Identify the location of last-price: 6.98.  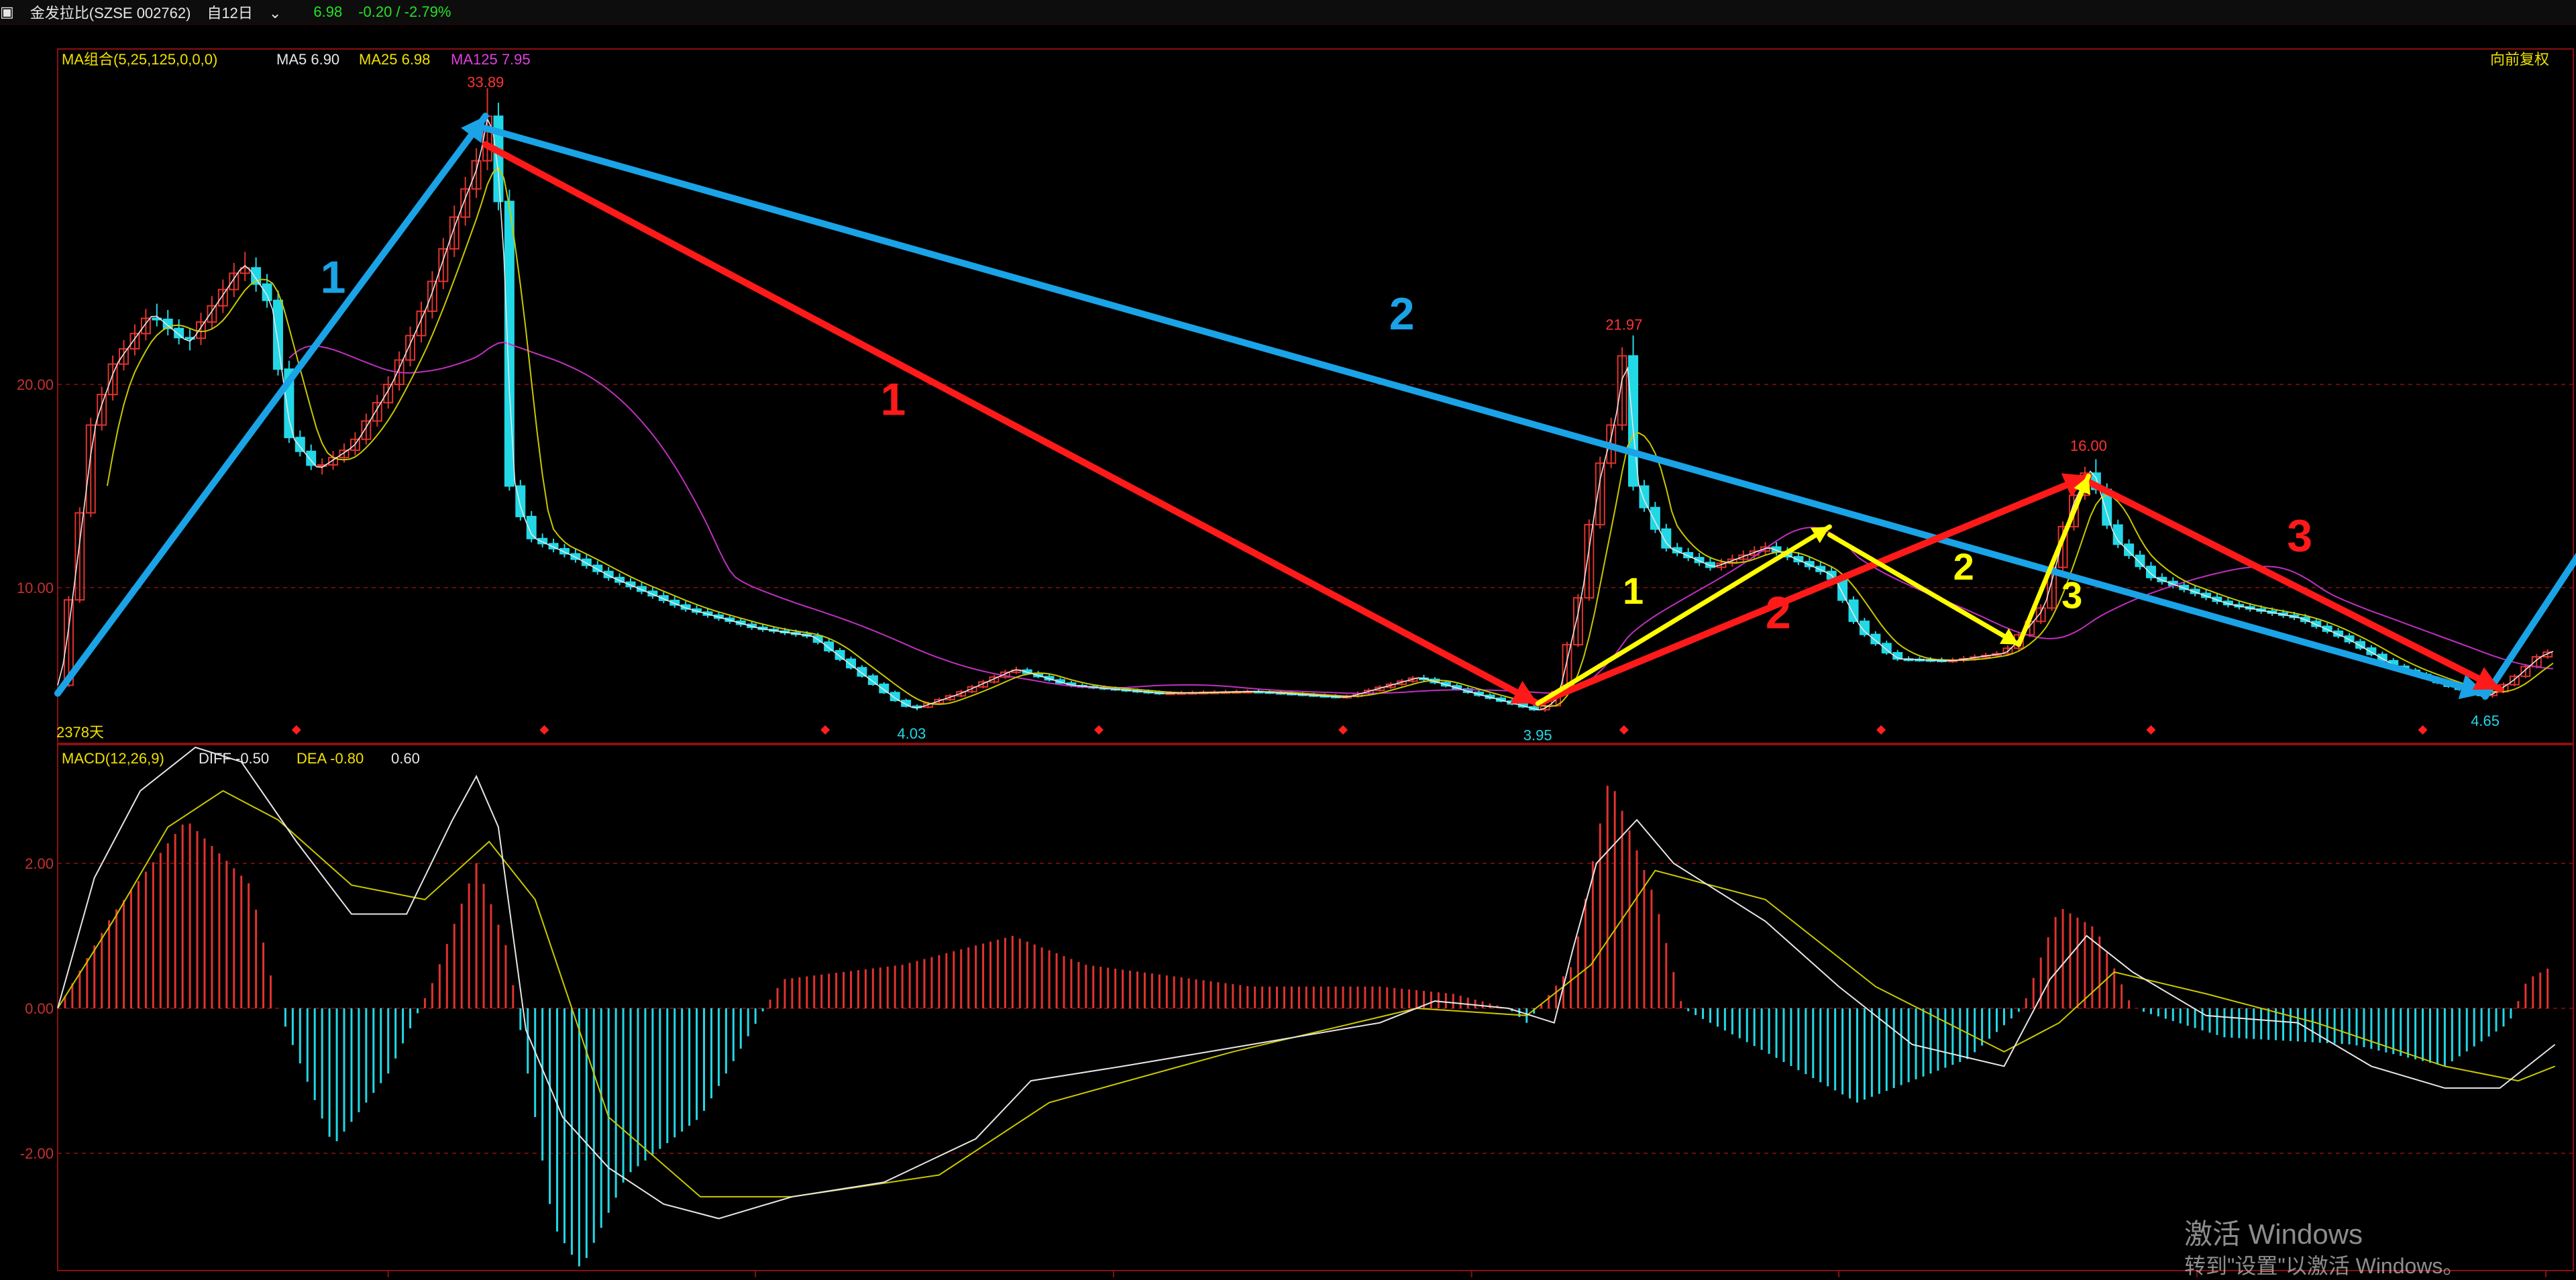
(328, 12).